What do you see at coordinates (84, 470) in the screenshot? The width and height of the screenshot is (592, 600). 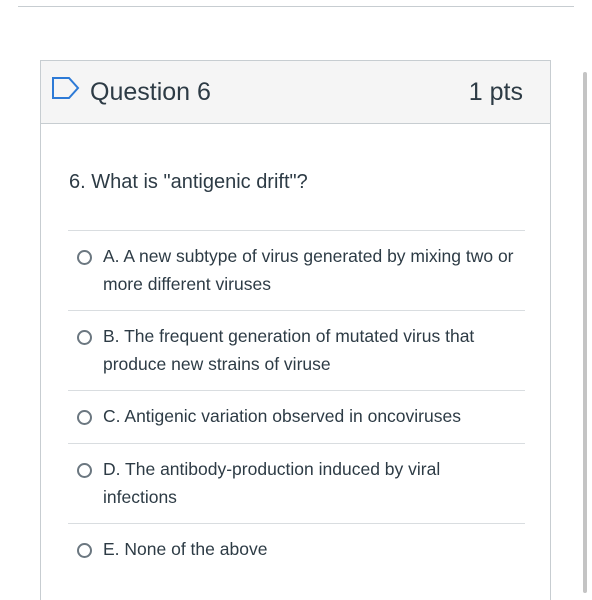 I see `radio-button-d` at bounding box center [84, 470].